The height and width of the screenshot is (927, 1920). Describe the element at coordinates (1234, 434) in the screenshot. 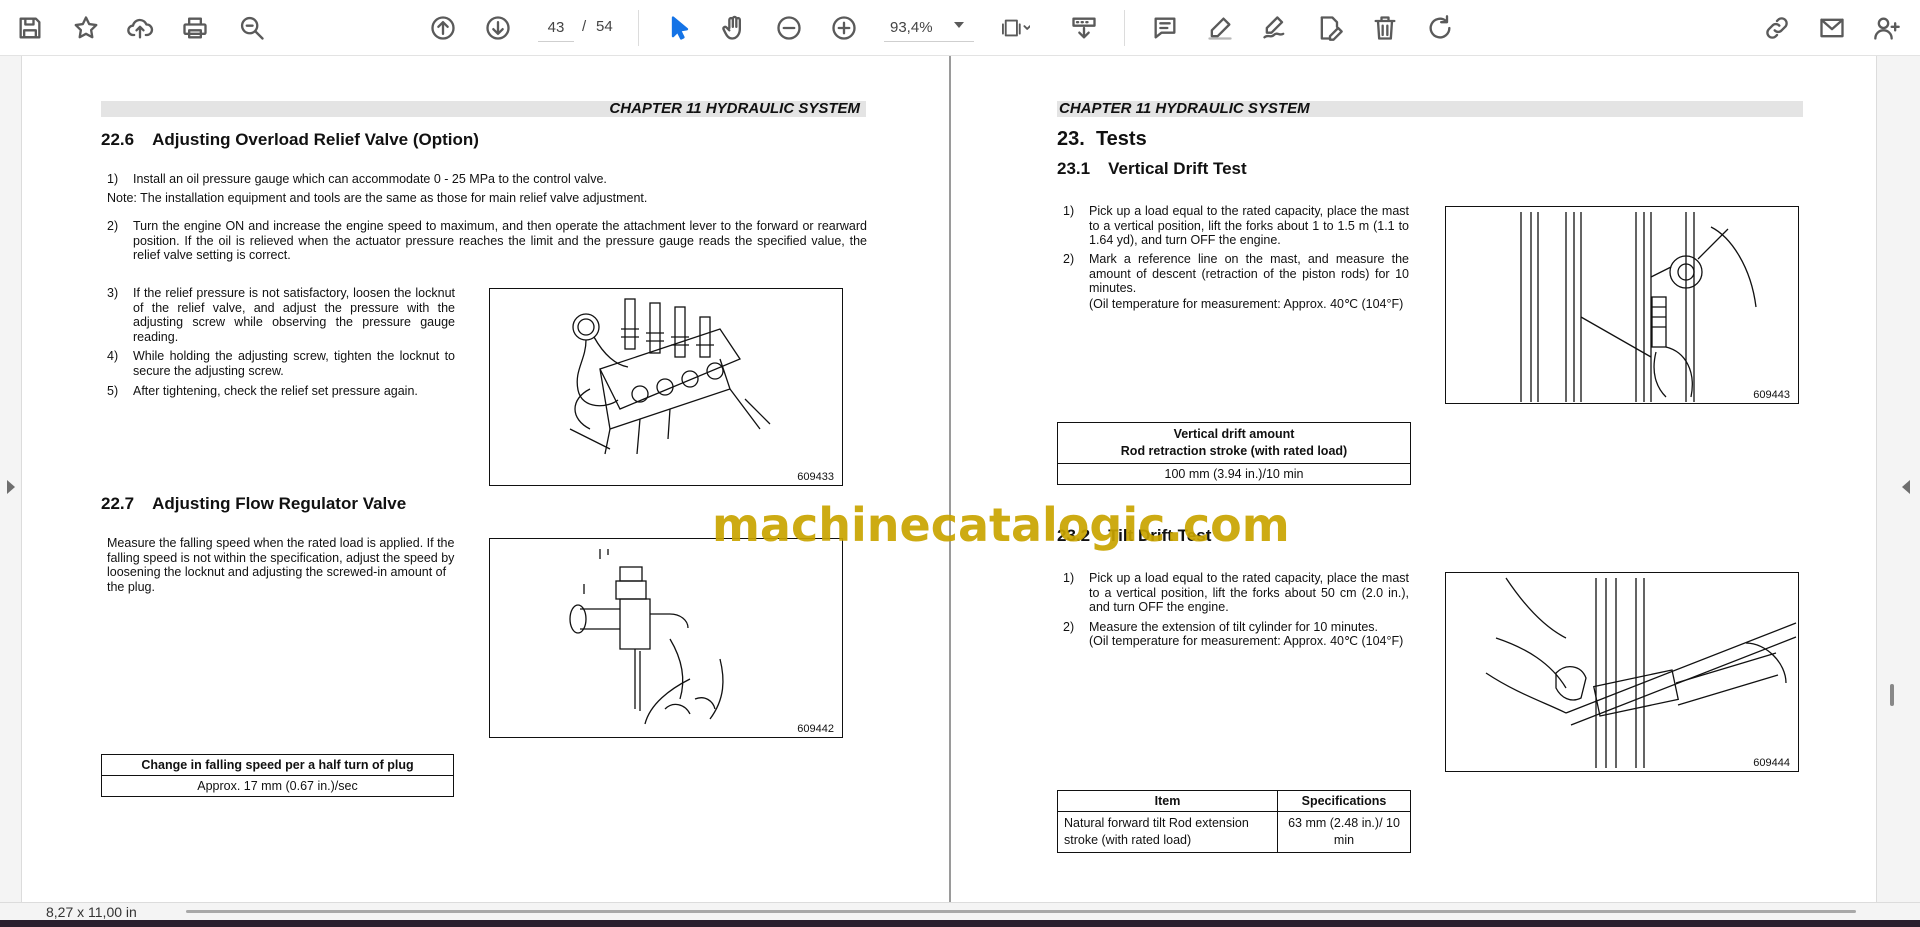

I see `table-header-line-1: Vertical drift amount` at that location.